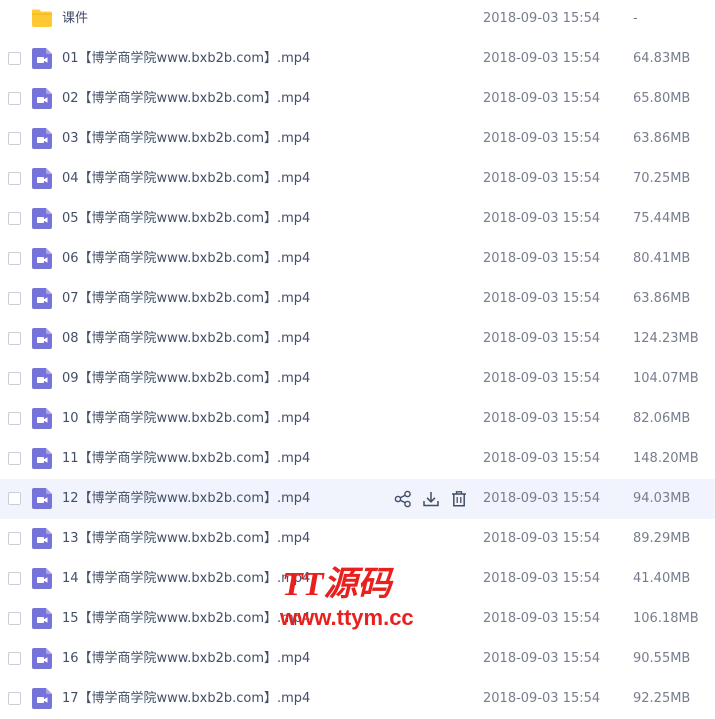  Describe the element at coordinates (75, 19) in the screenshot. I see `file-name: 课件` at that location.